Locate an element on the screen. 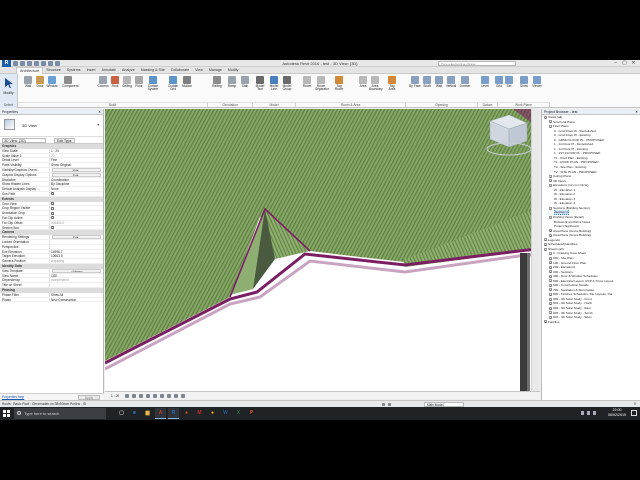 The width and height of the screenshot is (640, 480). ribbon-tool-tag-room: Tag Room is located at coordinates (339, 86).